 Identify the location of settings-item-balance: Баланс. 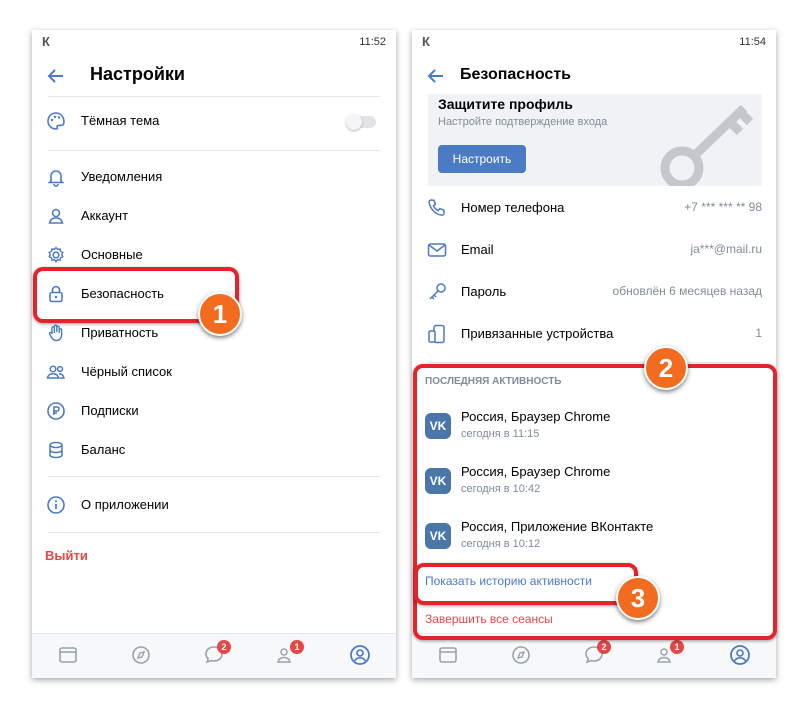
(214, 450).